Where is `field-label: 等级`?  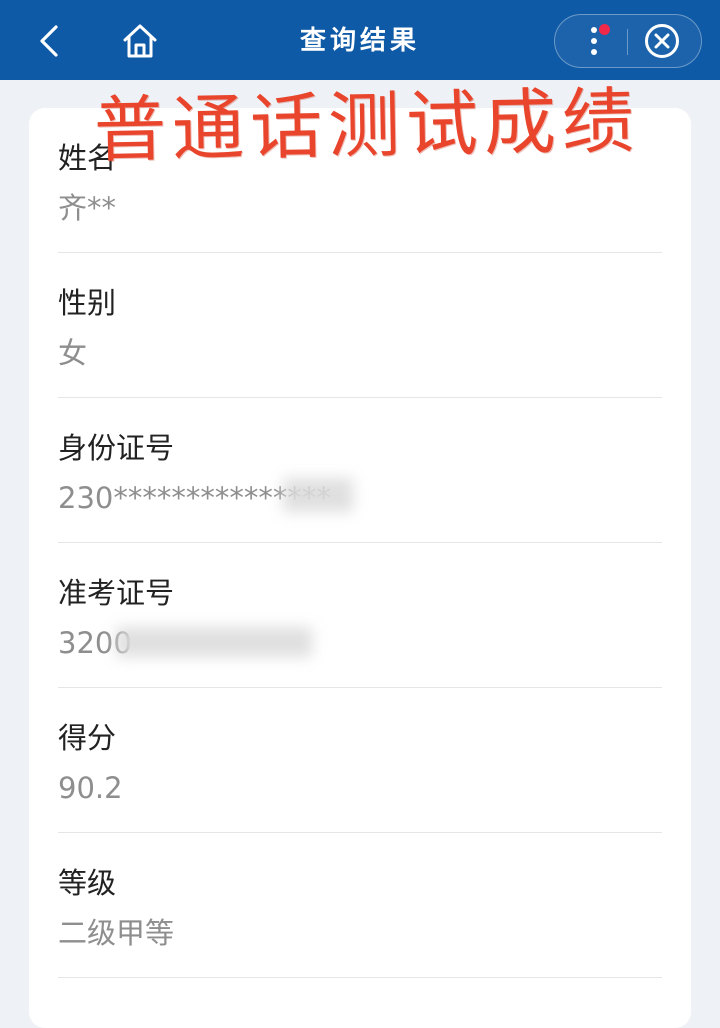 field-label: 等级 is located at coordinates (87, 883).